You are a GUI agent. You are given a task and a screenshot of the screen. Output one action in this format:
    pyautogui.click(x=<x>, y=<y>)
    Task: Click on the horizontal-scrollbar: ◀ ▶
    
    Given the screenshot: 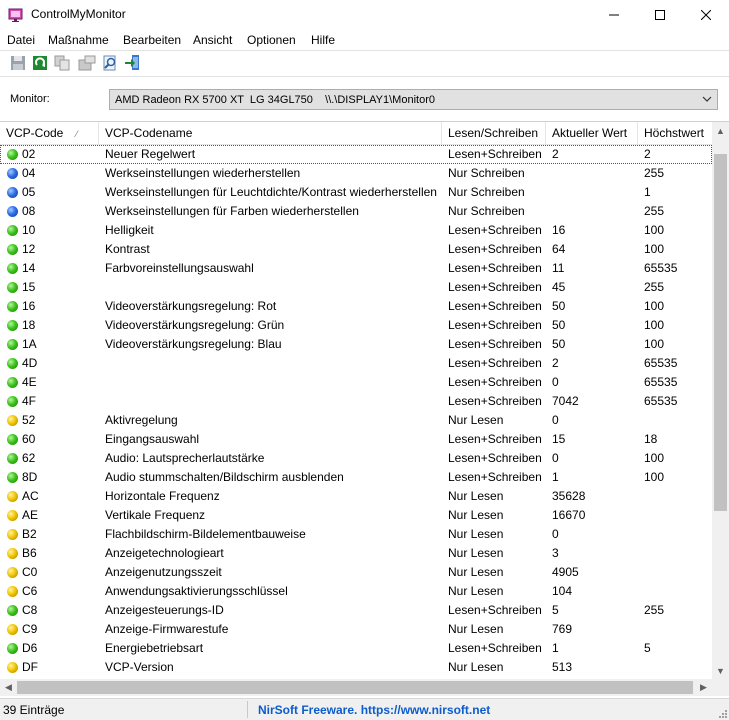 What is the action you would take?
    pyautogui.click(x=356, y=687)
    